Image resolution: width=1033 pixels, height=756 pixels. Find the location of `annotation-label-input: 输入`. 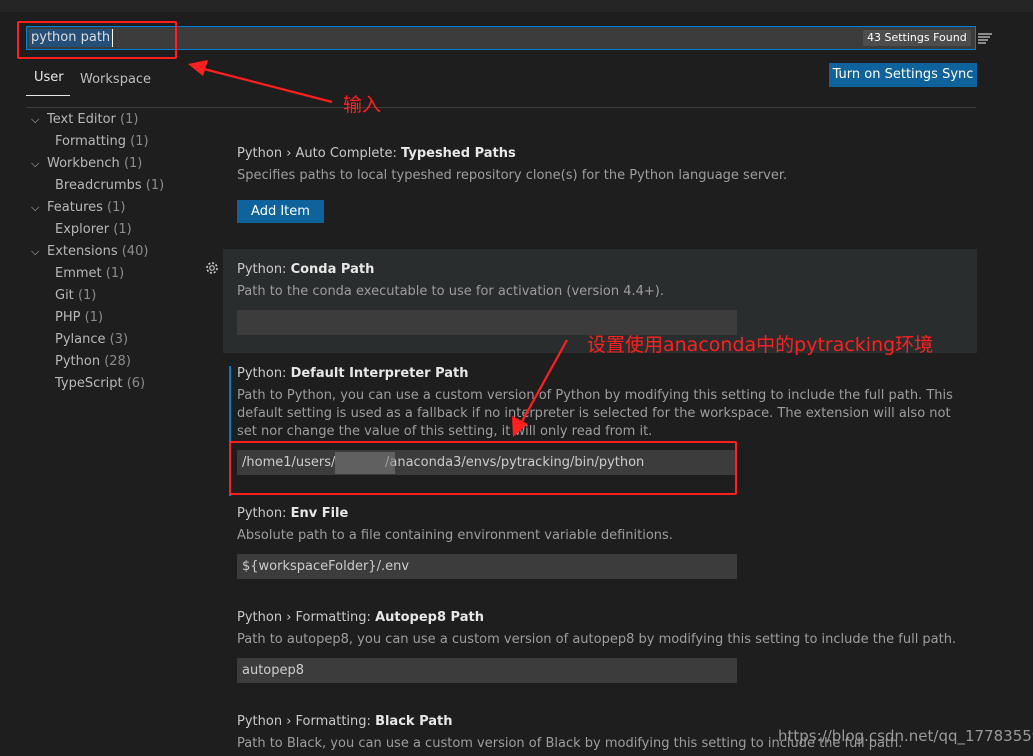

annotation-label-input: 输入 is located at coordinates (362, 105).